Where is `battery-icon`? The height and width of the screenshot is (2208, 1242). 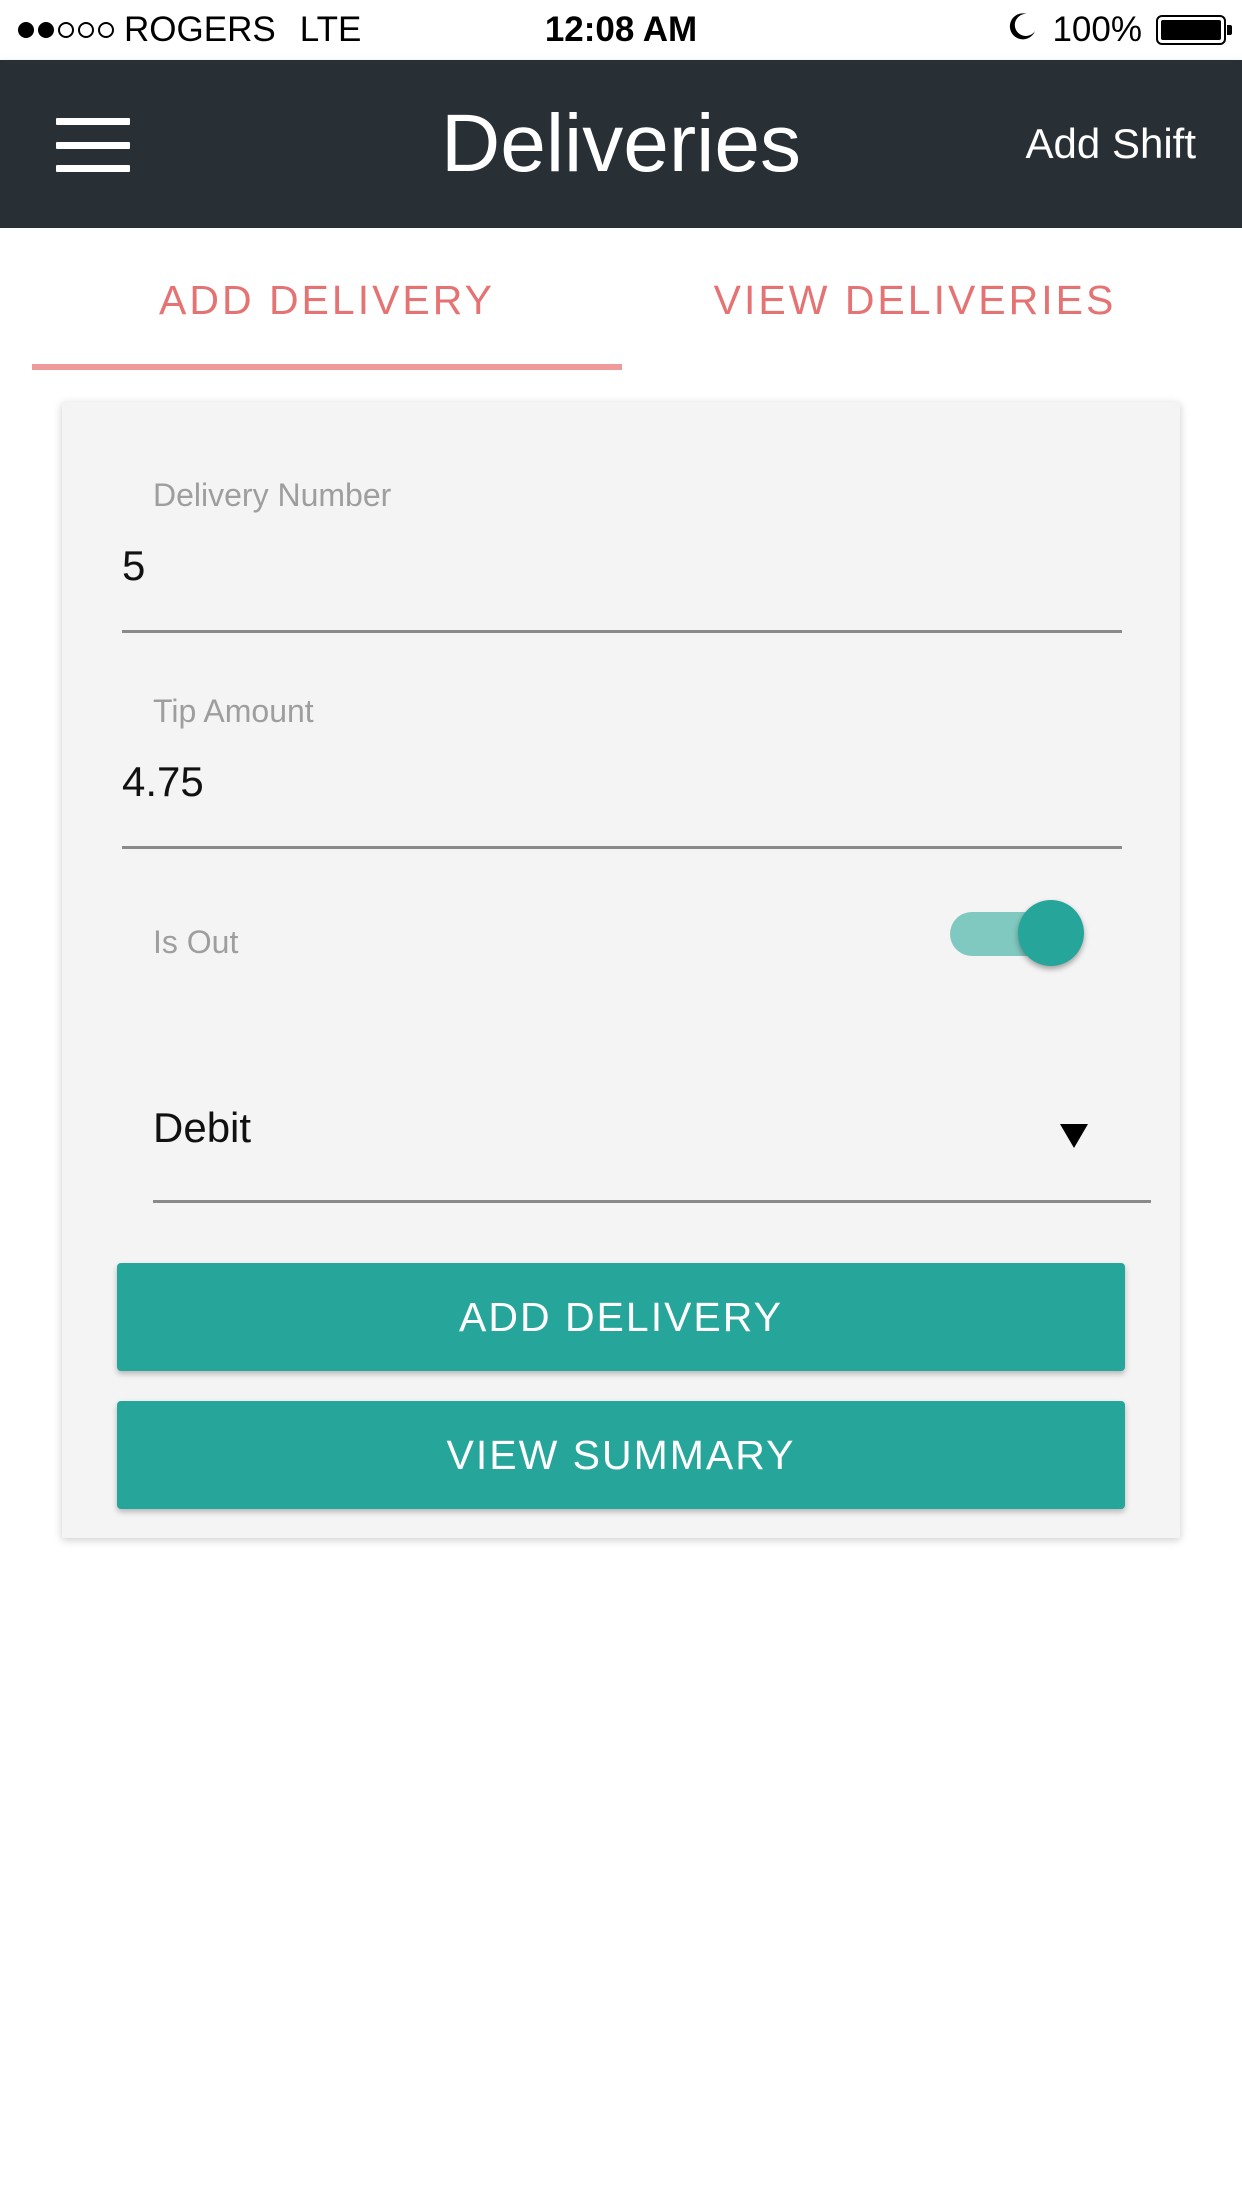
battery-icon is located at coordinates (1194, 30).